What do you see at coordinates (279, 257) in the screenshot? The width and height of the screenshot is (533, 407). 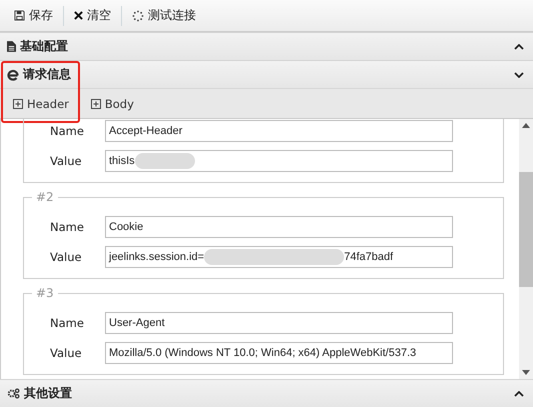 I see `input-field: jeelinks.session.id= 74fa7badf` at bounding box center [279, 257].